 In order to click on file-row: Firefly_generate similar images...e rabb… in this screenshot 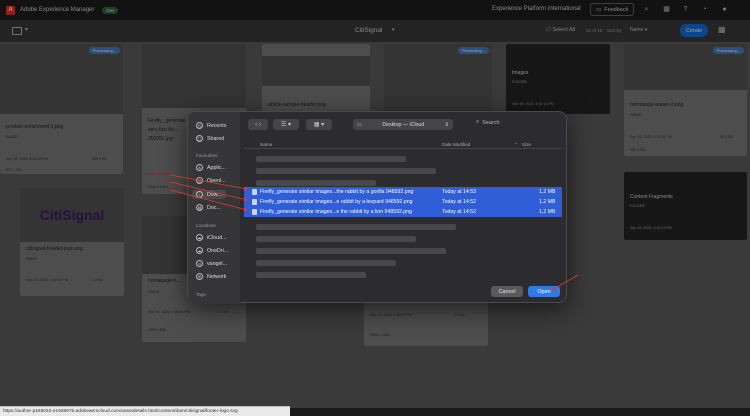, I will do `click(403, 202)`.